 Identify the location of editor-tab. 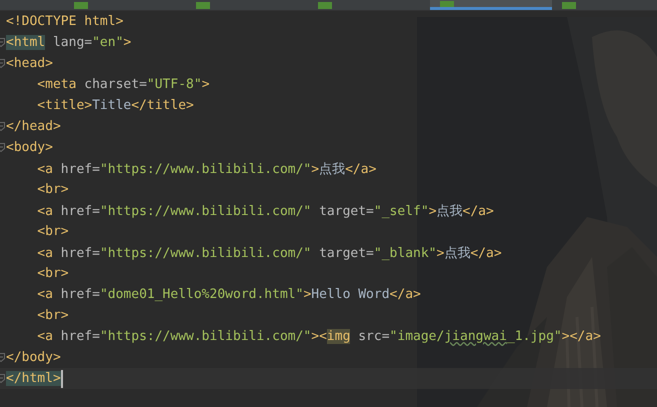
(491, 5).